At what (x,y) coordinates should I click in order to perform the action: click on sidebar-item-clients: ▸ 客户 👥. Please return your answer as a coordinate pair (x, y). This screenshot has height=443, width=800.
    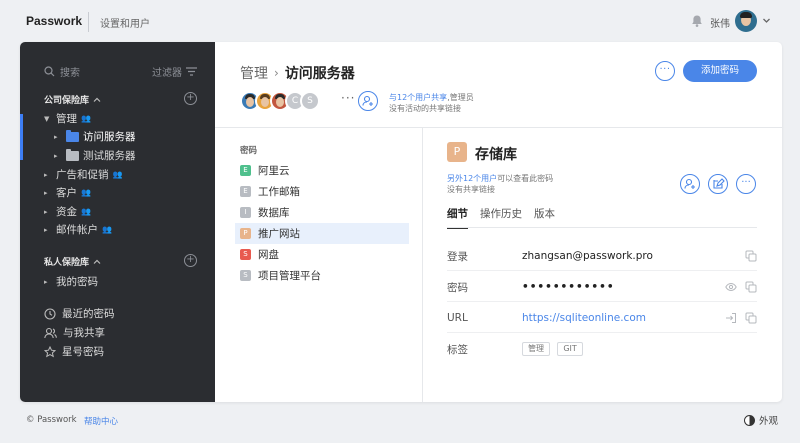
    Looking at the image, I should click on (67, 192).